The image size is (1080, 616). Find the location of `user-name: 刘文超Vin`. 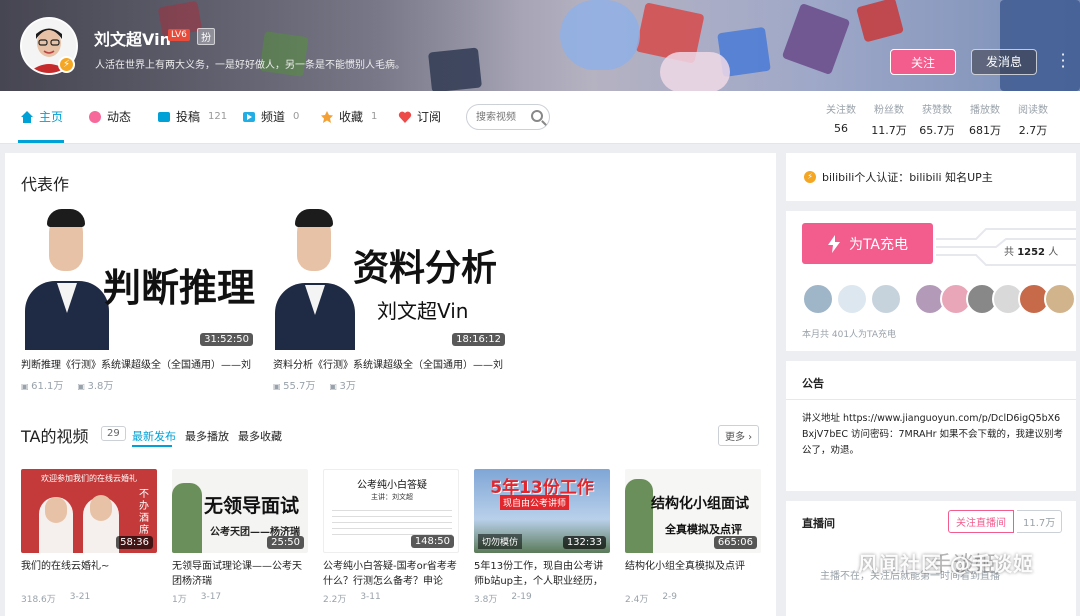

user-name: 刘文超Vin is located at coordinates (132, 39).